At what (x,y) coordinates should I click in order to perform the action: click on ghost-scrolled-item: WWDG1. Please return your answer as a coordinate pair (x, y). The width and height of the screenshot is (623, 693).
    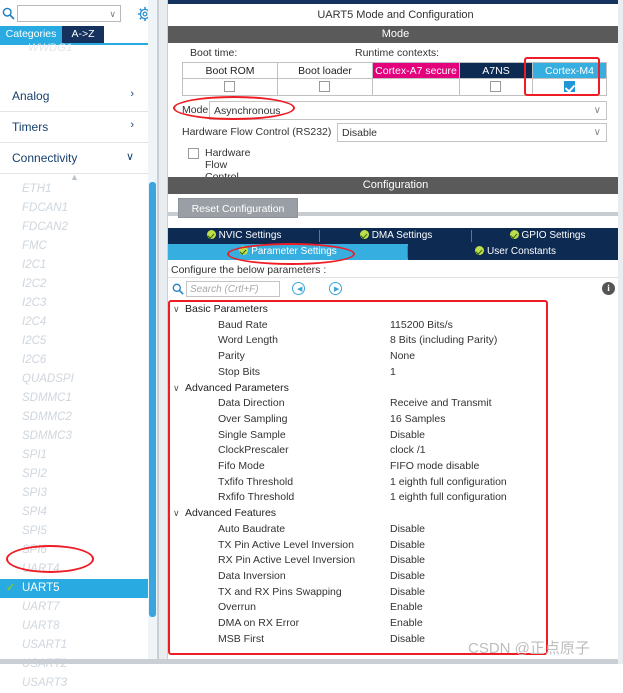
    Looking at the image, I should click on (50, 48).